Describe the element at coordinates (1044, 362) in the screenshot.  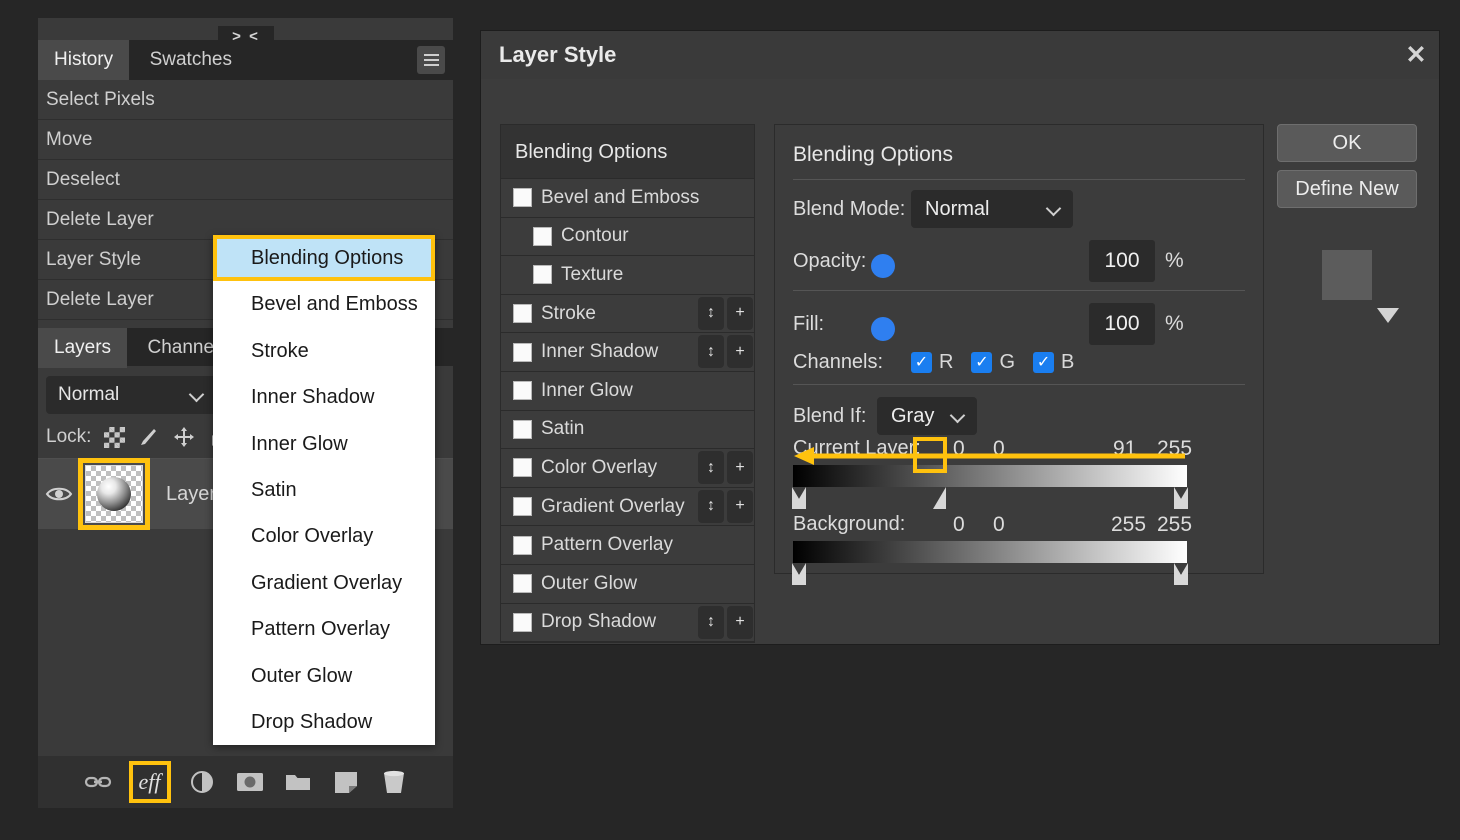
I see `channel-checkbox-b: ✓` at that location.